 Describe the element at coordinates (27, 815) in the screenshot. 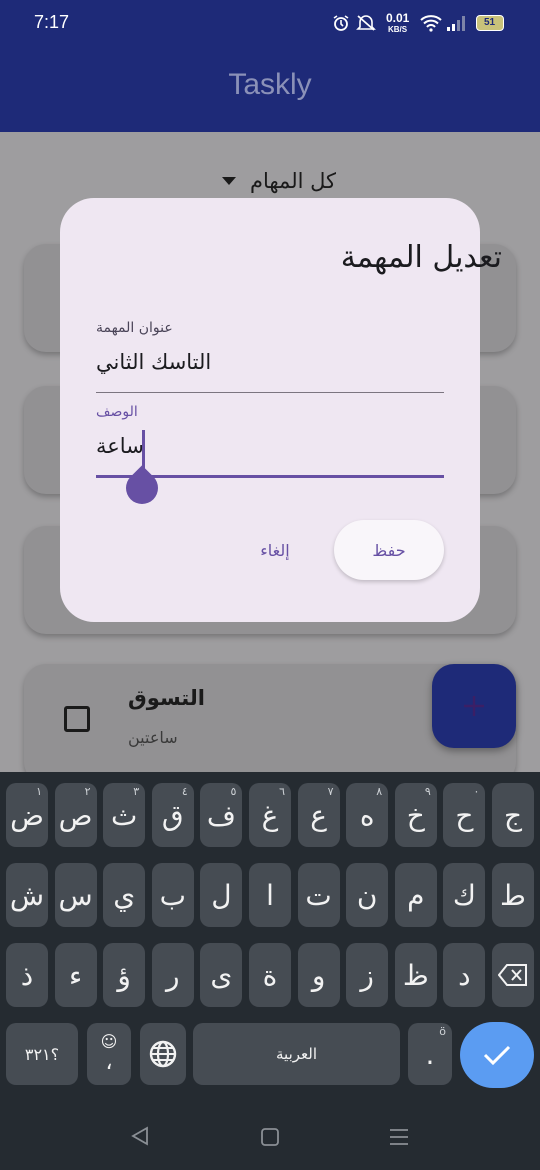

I see `key: ض١` at that location.